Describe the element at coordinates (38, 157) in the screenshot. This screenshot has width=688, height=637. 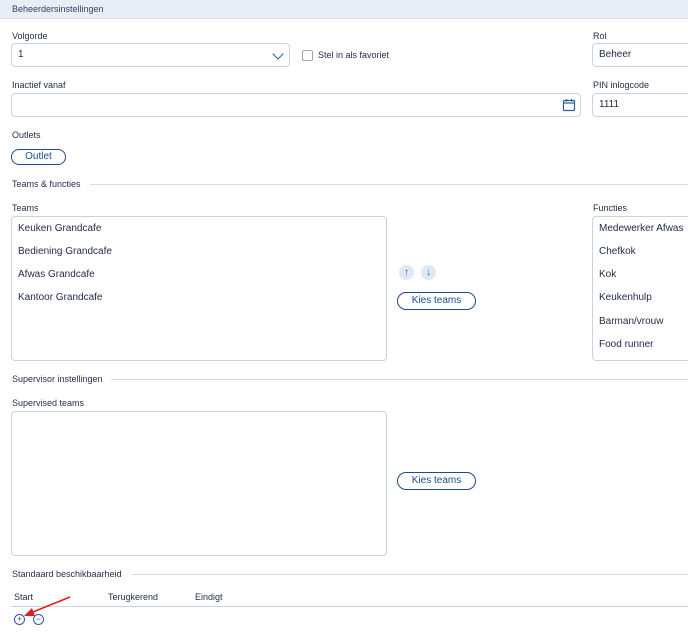
I see `outlet-button: Outlet` at that location.